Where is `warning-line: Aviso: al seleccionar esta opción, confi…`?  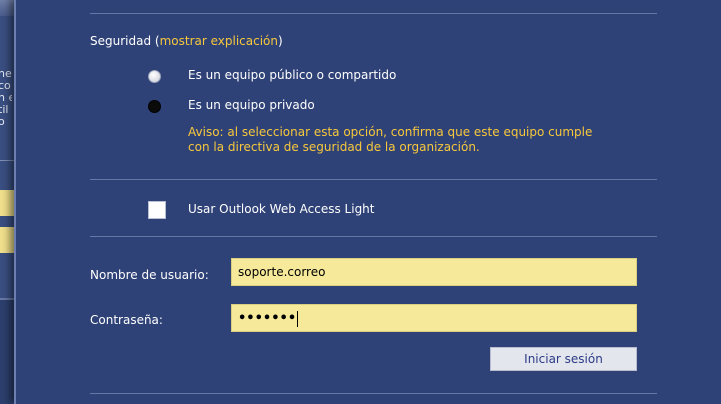 warning-line: Aviso: al seleccionar esta opción, confi… is located at coordinates (390, 132).